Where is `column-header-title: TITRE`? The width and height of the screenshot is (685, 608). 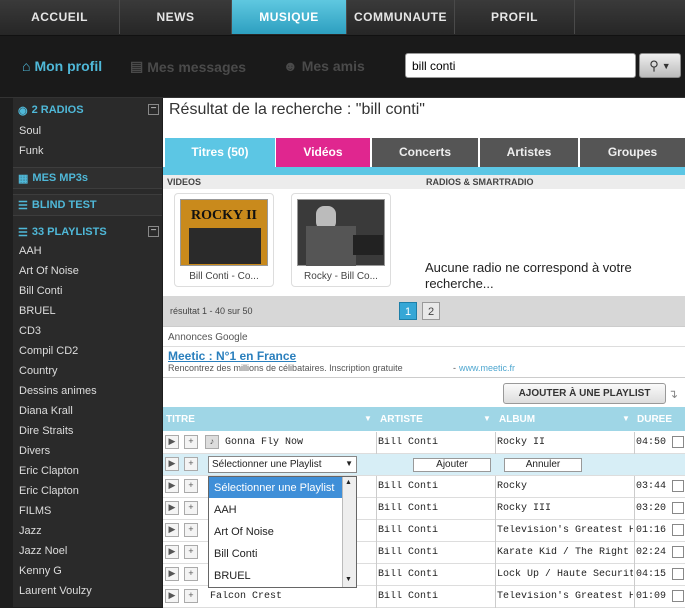 column-header-title: TITRE is located at coordinates (180, 419).